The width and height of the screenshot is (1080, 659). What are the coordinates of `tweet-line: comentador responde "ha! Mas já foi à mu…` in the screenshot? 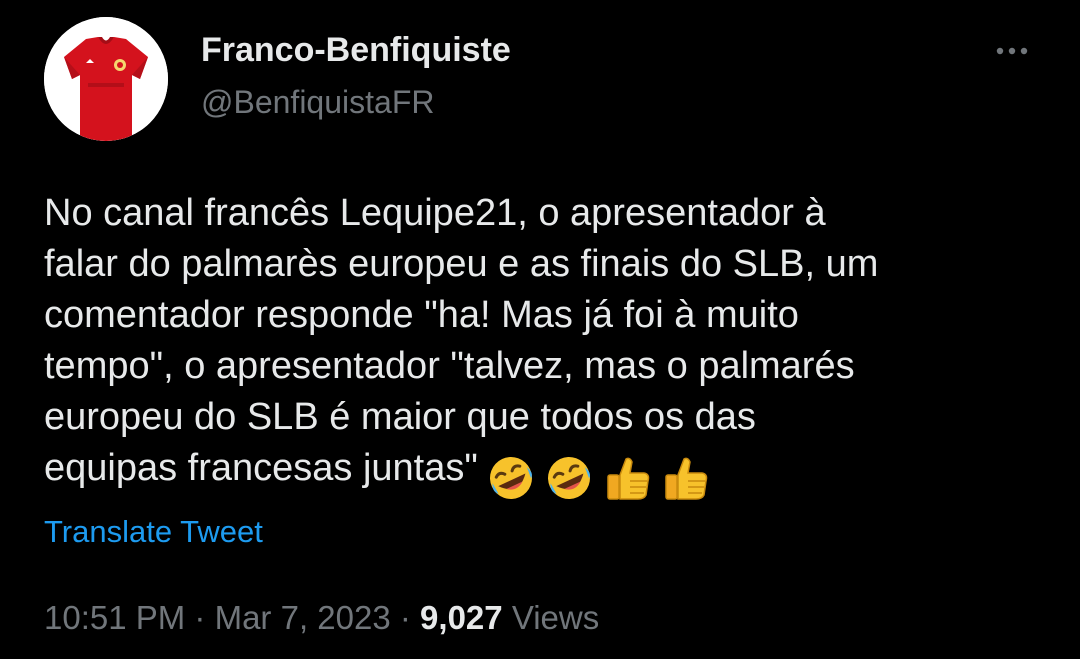 It's located at (421, 315).